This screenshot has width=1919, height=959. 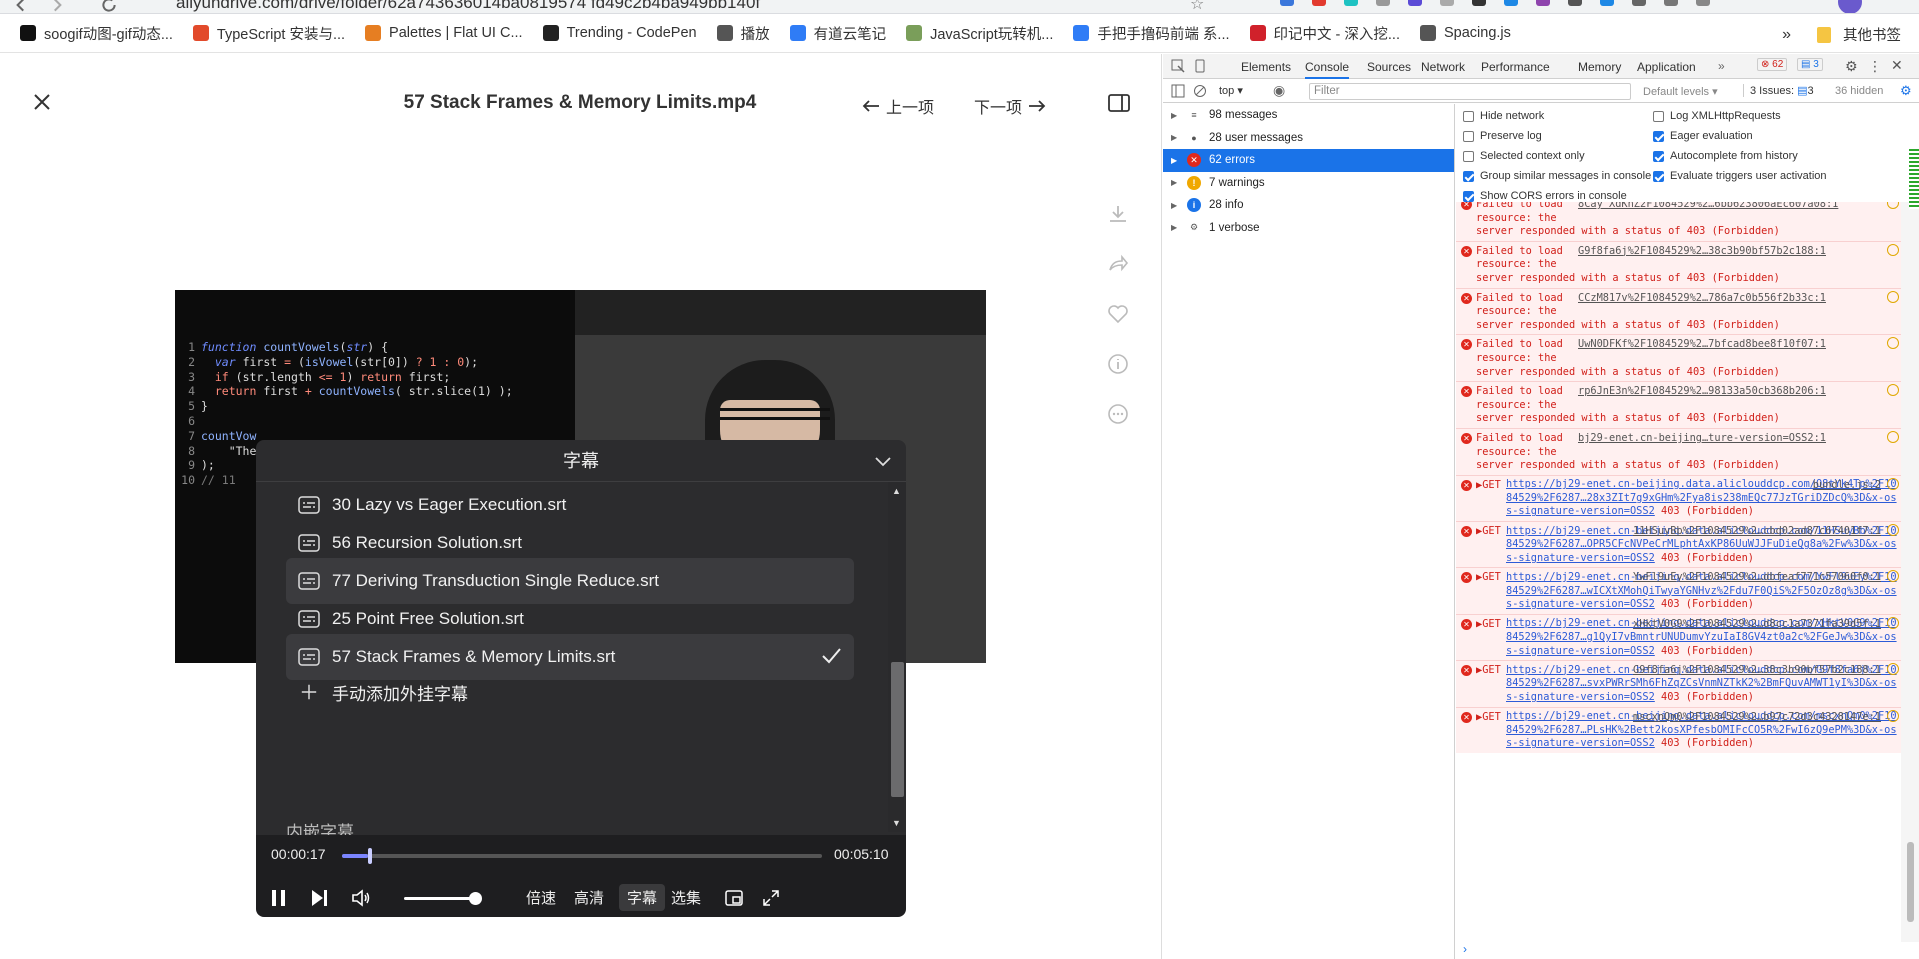 I want to click on bookmark-item: Spacing.js, so click(x=1465, y=33).